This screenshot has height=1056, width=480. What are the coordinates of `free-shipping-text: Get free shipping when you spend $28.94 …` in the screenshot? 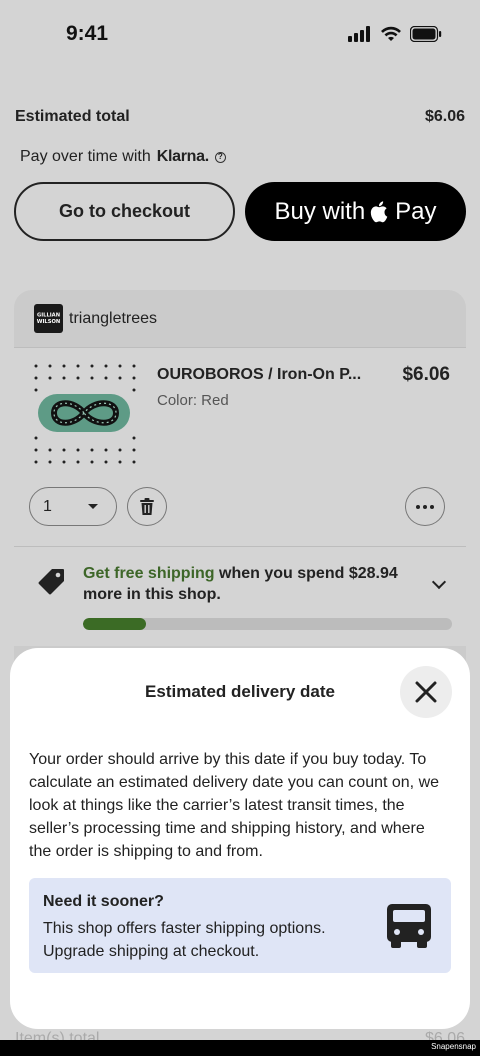 It's located at (248, 584).